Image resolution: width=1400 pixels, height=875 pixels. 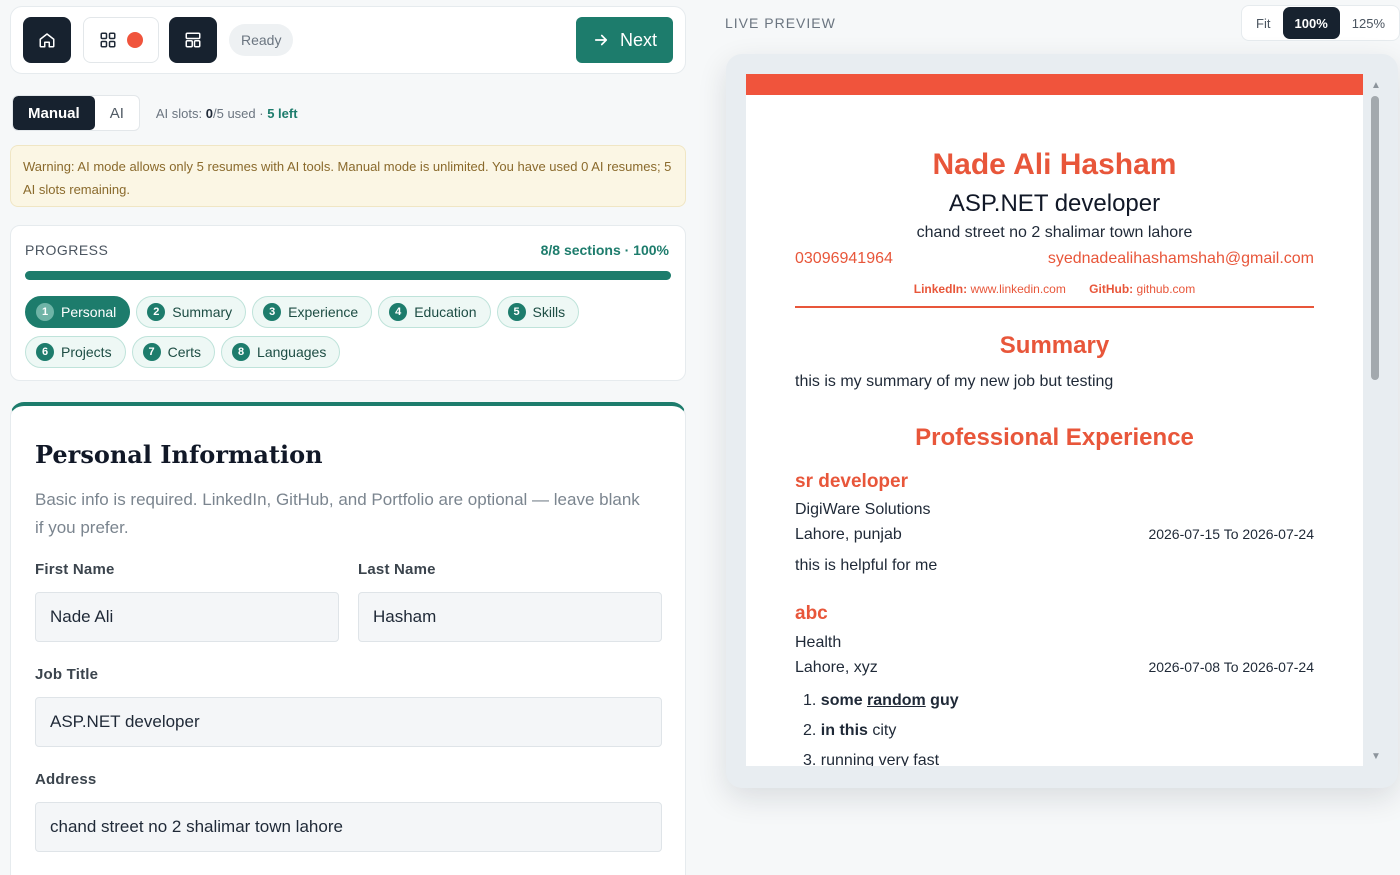 What do you see at coordinates (45, 312) in the screenshot?
I see `chip-number: 1` at bounding box center [45, 312].